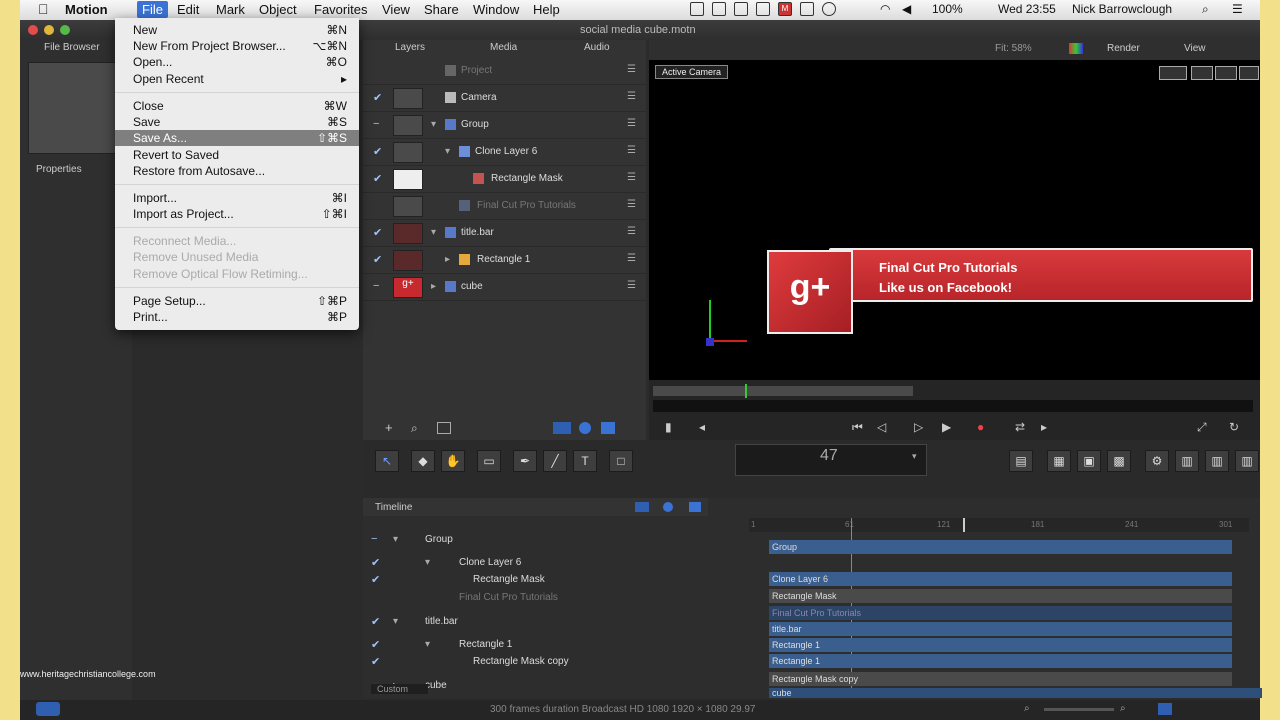  Describe the element at coordinates (278, 9) in the screenshot. I see `menu-object: Object` at that location.